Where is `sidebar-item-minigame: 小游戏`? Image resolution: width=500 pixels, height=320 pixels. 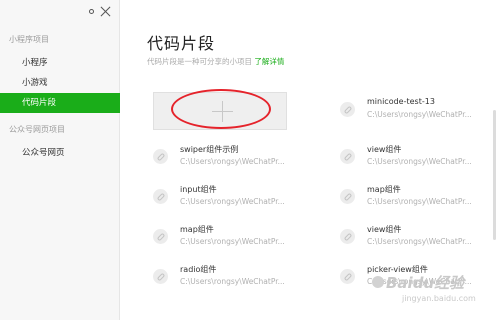 sidebar-item-minigame: 小游戏 is located at coordinates (60, 83).